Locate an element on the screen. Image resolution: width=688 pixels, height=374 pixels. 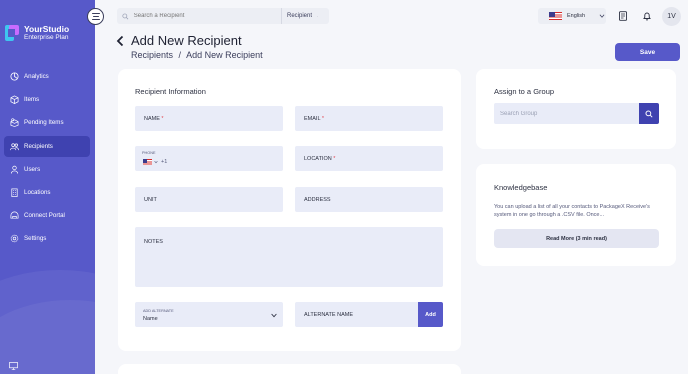
breadcrumb: Recipients / Add New Recipient is located at coordinates (197, 55).